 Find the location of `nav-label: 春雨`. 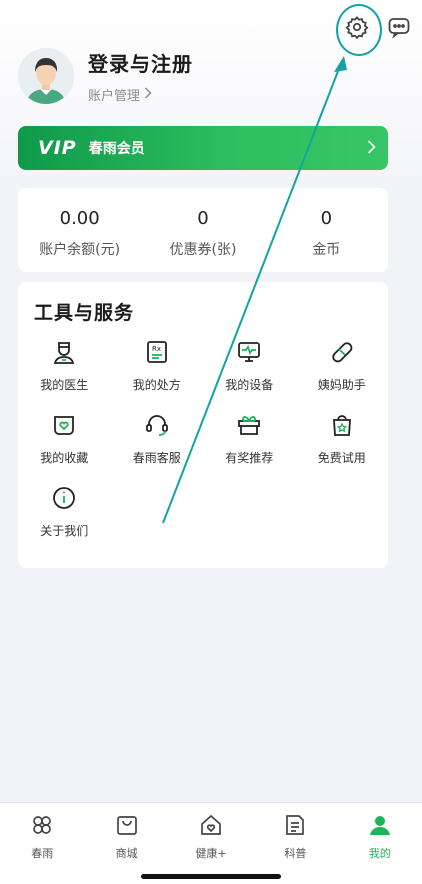

nav-label: 春雨 is located at coordinates (42, 853).